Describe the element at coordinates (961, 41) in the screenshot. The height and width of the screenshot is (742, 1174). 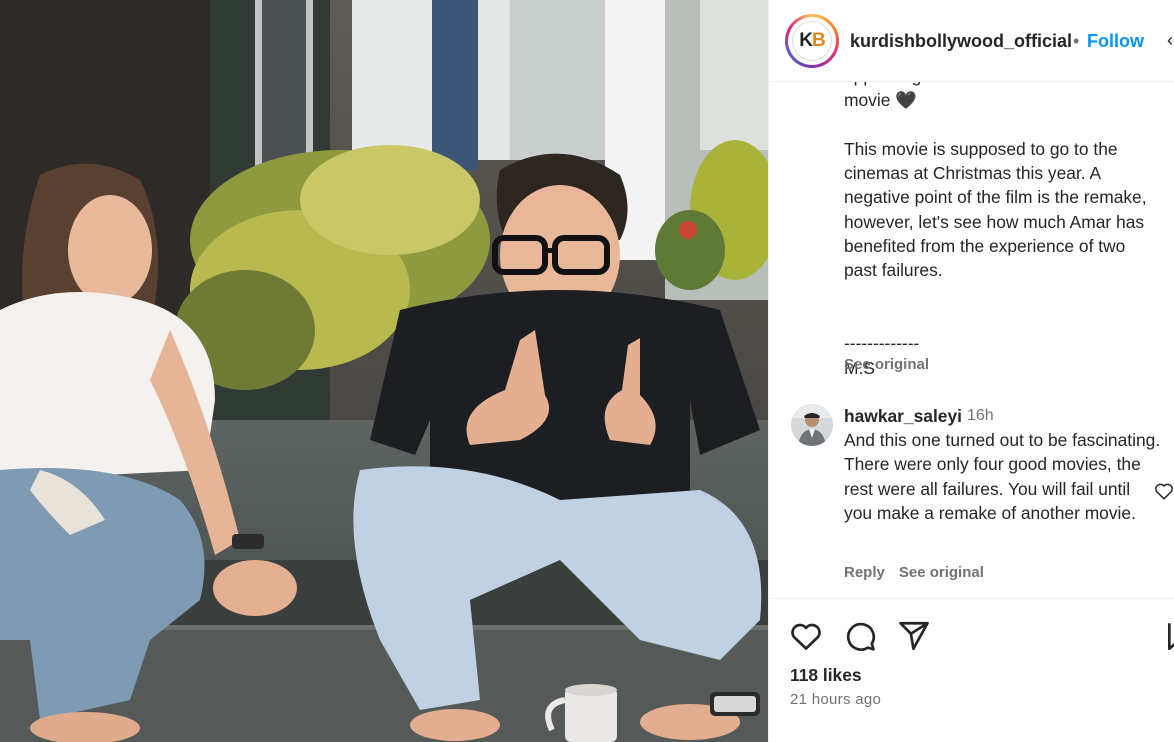
I see `account-username: kurdishbollywood_official` at that location.